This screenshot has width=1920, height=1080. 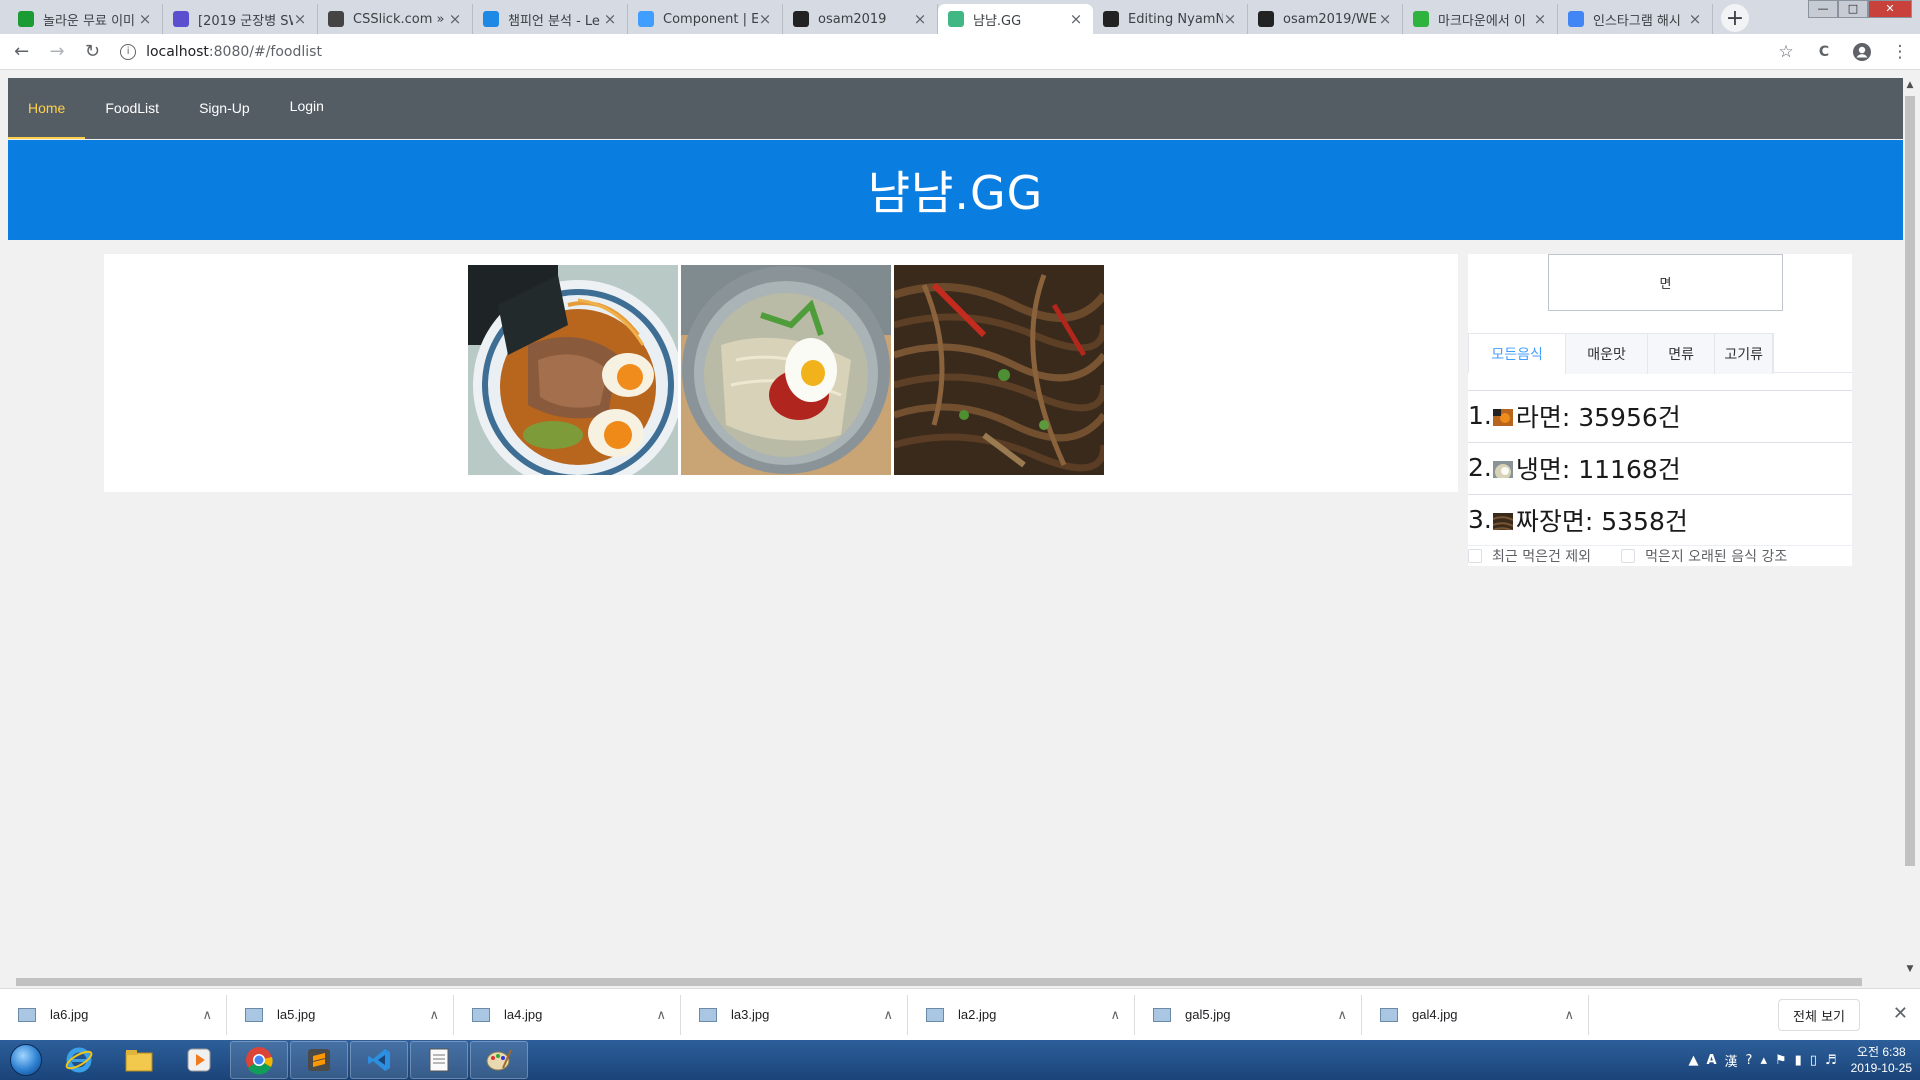 I want to click on reload-icon: ↻, so click(x=92, y=52).